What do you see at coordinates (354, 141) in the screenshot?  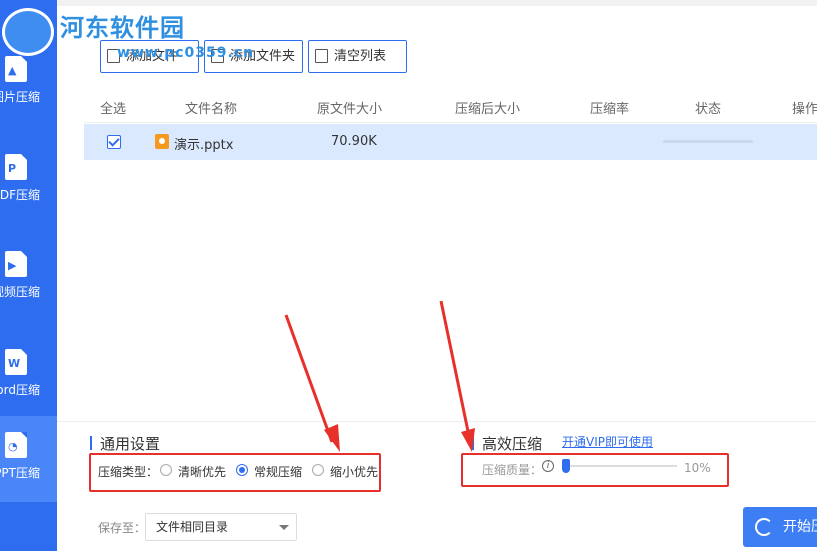 I see `original-size: 70.90K` at bounding box center [354, 141].